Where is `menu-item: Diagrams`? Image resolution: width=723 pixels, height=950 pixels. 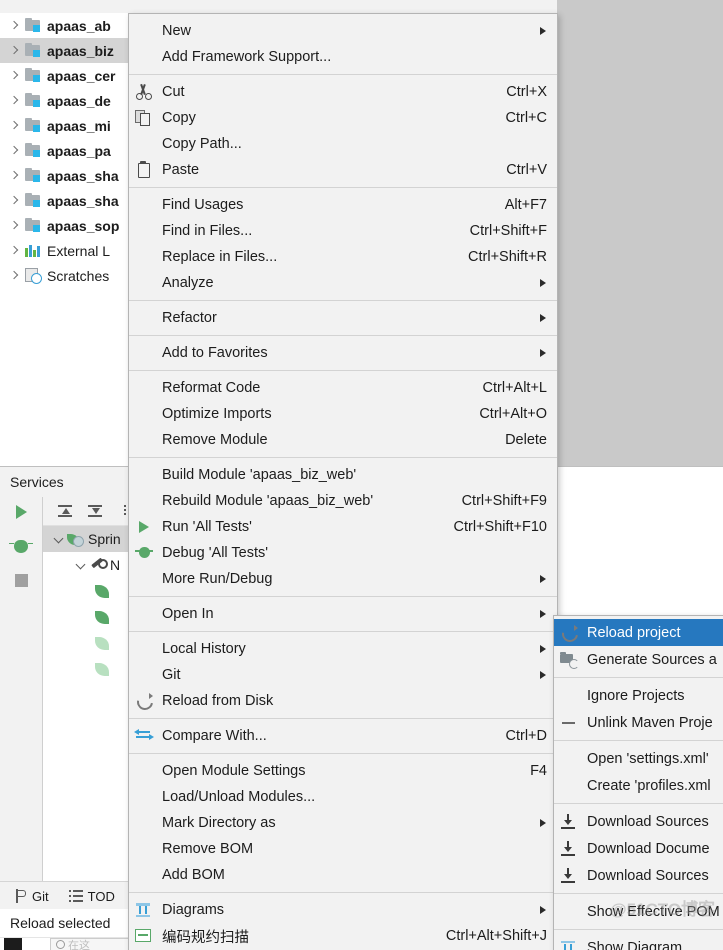 menu-item: Diagrams is located at coordinates (343, 910).